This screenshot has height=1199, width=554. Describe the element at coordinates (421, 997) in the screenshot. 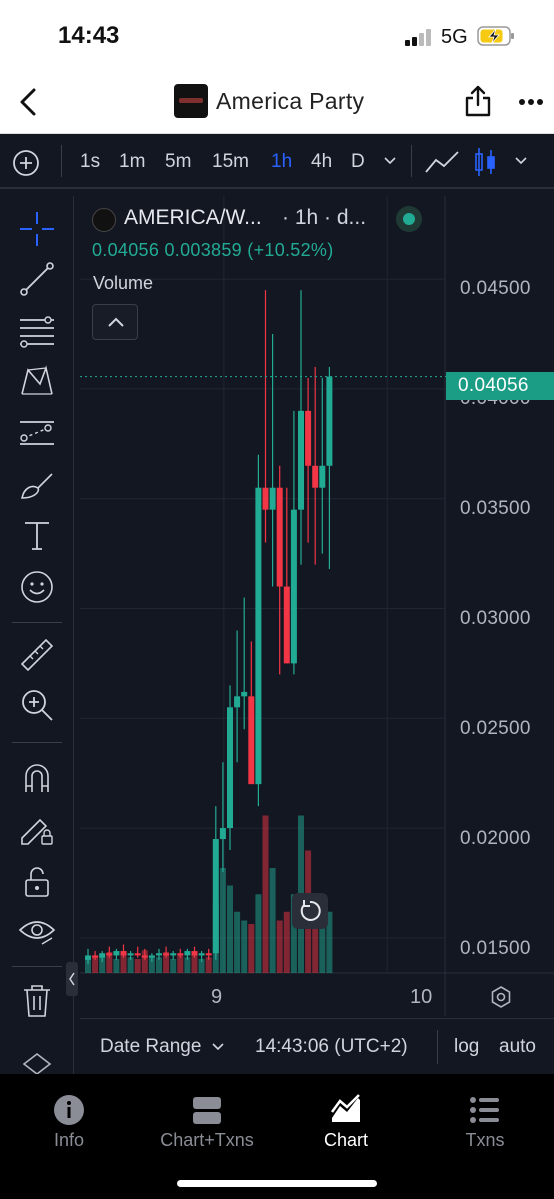

I see `time-axis-label: 10` at that location.